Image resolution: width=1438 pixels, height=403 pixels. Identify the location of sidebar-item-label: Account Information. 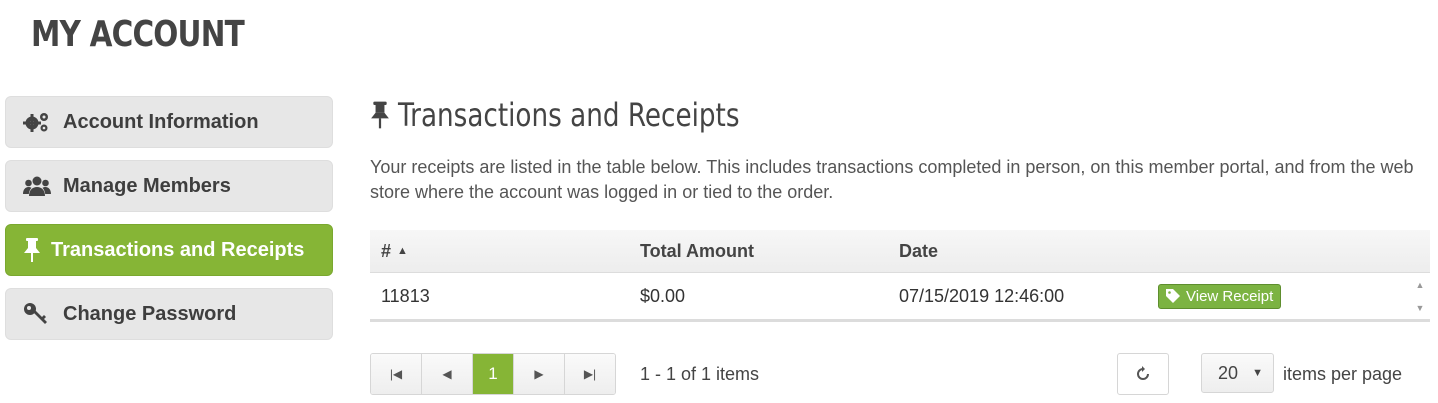
(161, 121).